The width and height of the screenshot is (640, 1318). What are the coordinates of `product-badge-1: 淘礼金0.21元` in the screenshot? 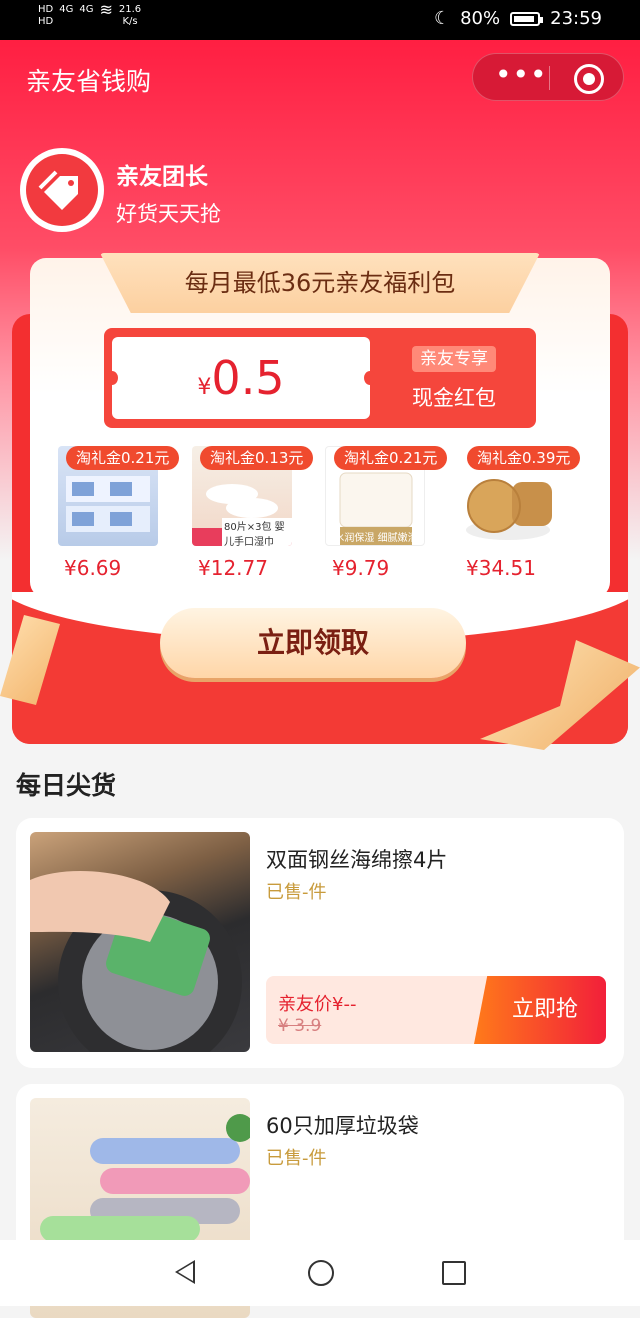 It's located at (123, 458).